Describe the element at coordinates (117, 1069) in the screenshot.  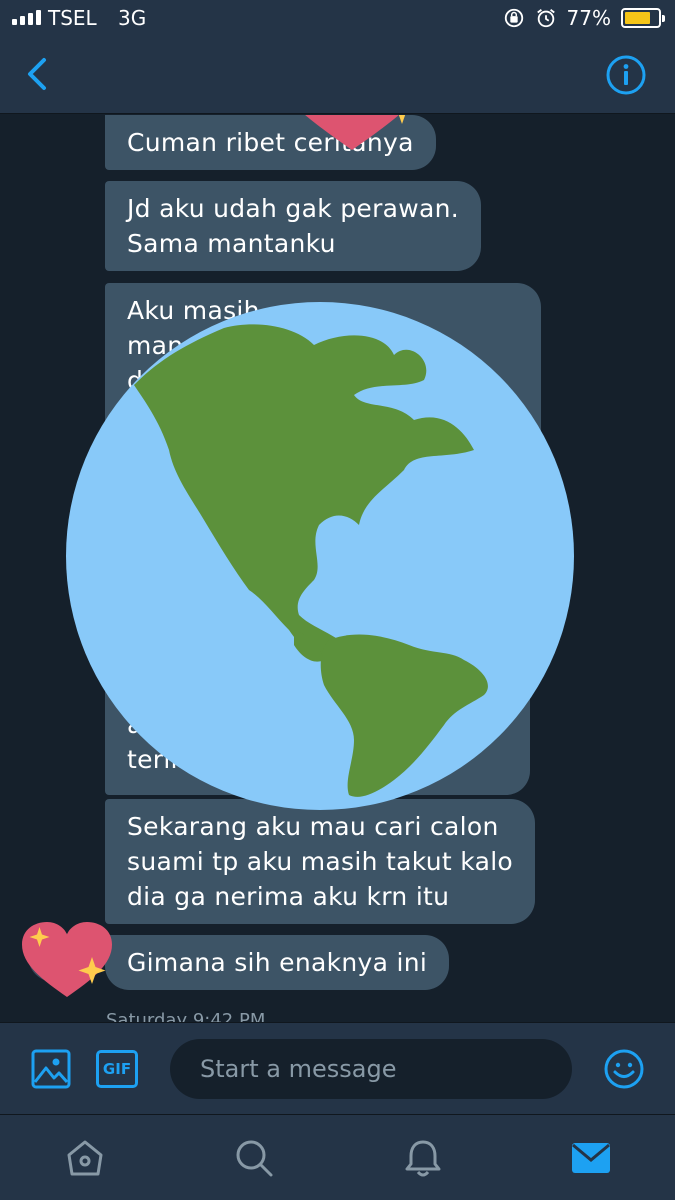
I see `gif-button: GIF` at that location.